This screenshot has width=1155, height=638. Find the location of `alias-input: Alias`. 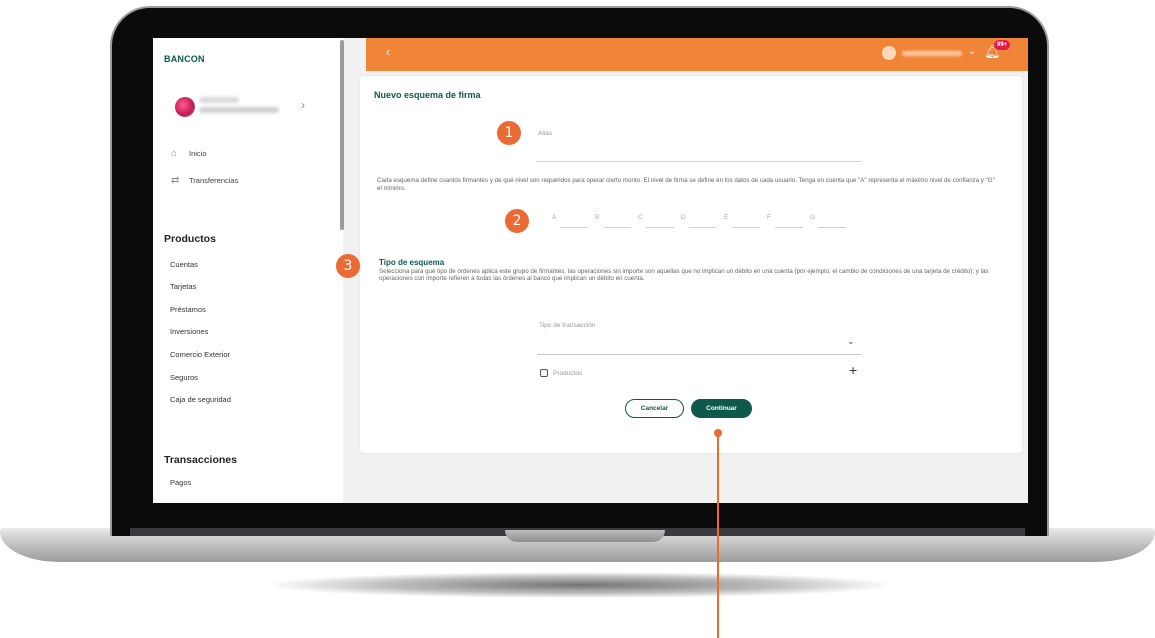

alias-input: Alias is located at coordinates (545, 133).